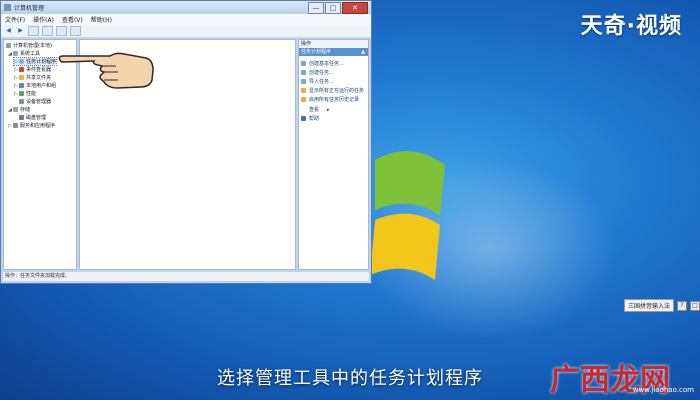 This screenshot has height=400, width=700. Describe the element at coordinates (25, 94) in the screenshot. I see `tree-item-performance: ▷ 性能` at that location.